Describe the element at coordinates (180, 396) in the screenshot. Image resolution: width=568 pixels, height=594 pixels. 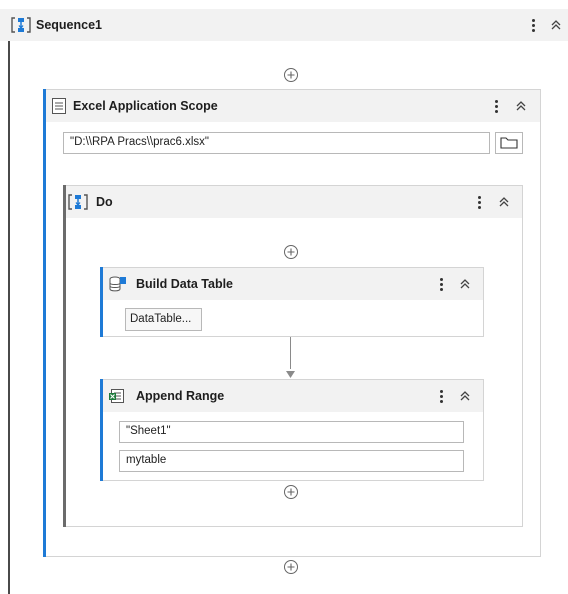
I see `append-range-title: Append Range` at that location.